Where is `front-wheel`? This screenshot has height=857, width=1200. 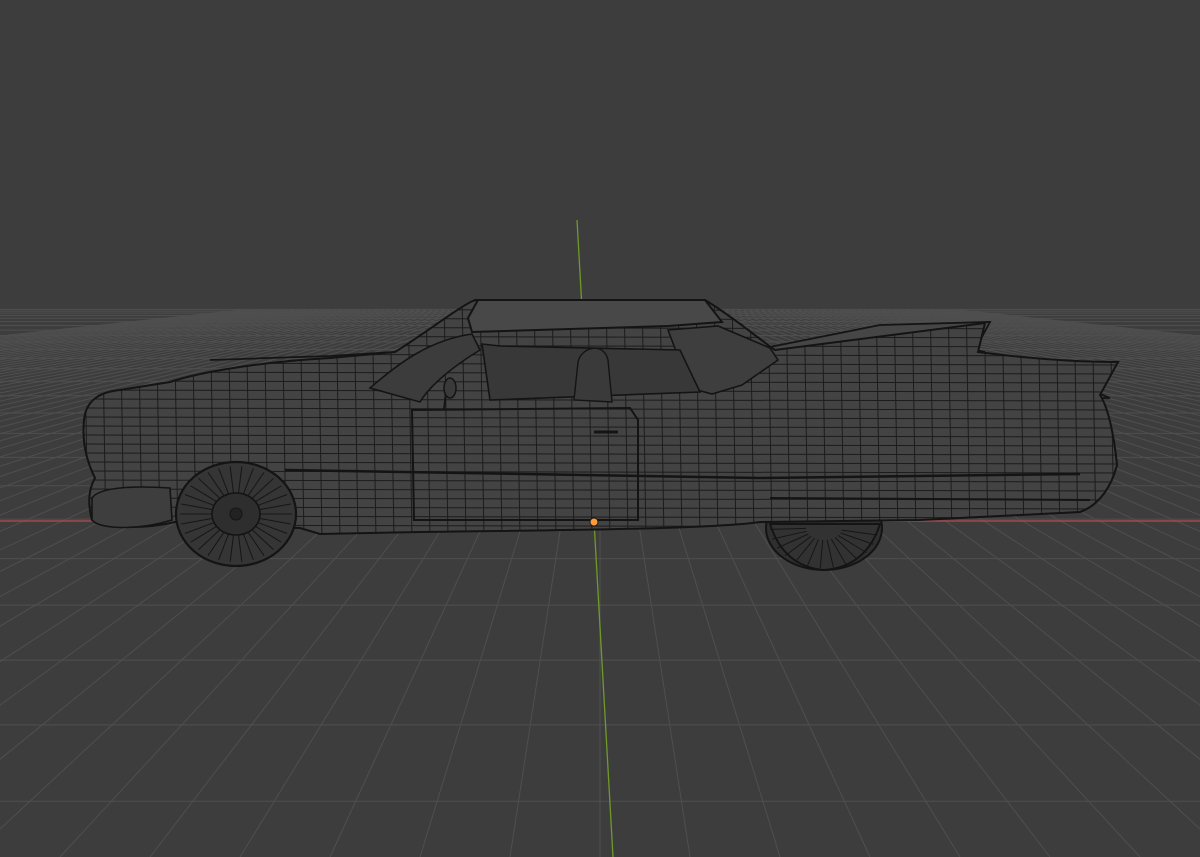 front-wheel is located at coordinates (236, 514).